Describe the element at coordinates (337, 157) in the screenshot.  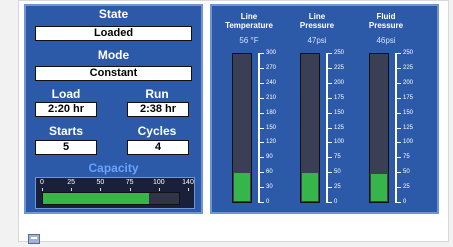
I see `line-pressure-tick-label: 75` at that location.